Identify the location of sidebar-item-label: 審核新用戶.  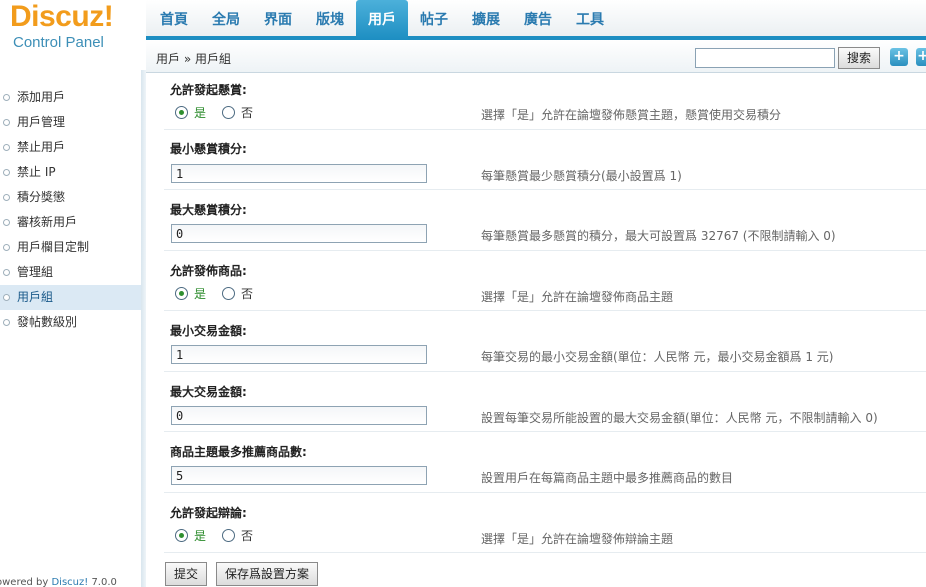
(47, 222).